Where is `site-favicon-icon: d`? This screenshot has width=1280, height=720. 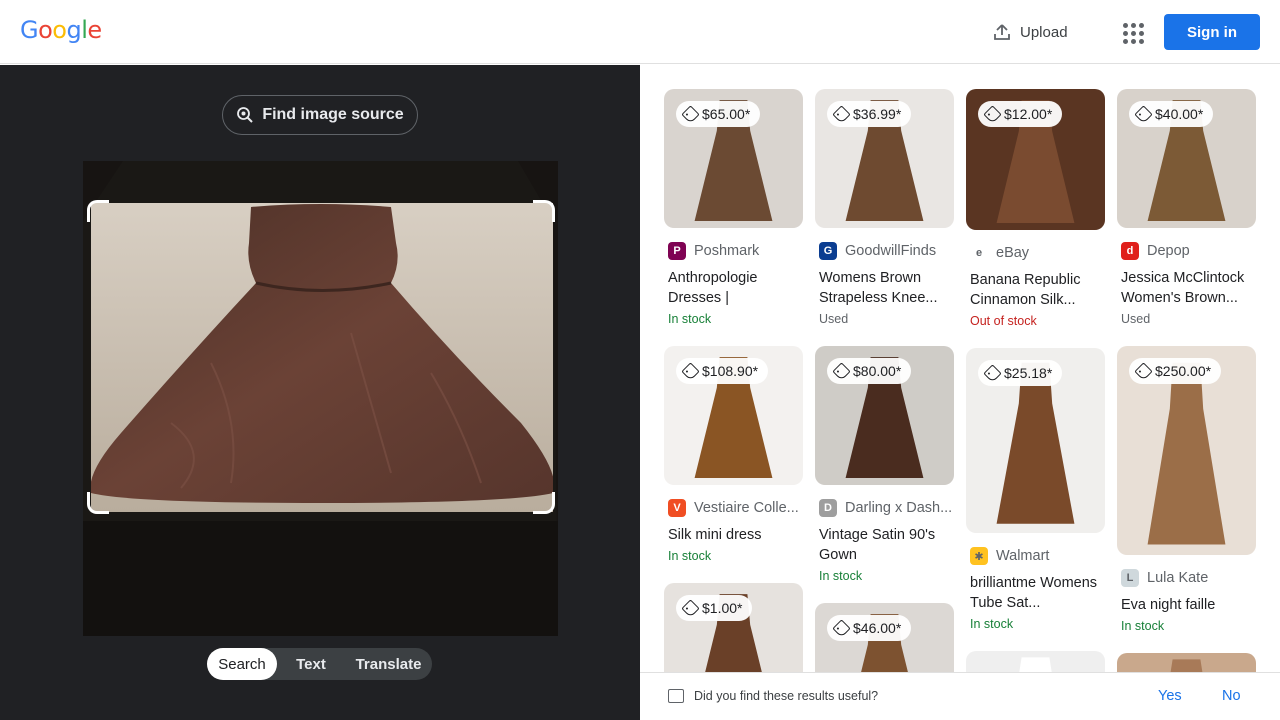
site-favicon-icon: d is located at coordinates (1130, 251).